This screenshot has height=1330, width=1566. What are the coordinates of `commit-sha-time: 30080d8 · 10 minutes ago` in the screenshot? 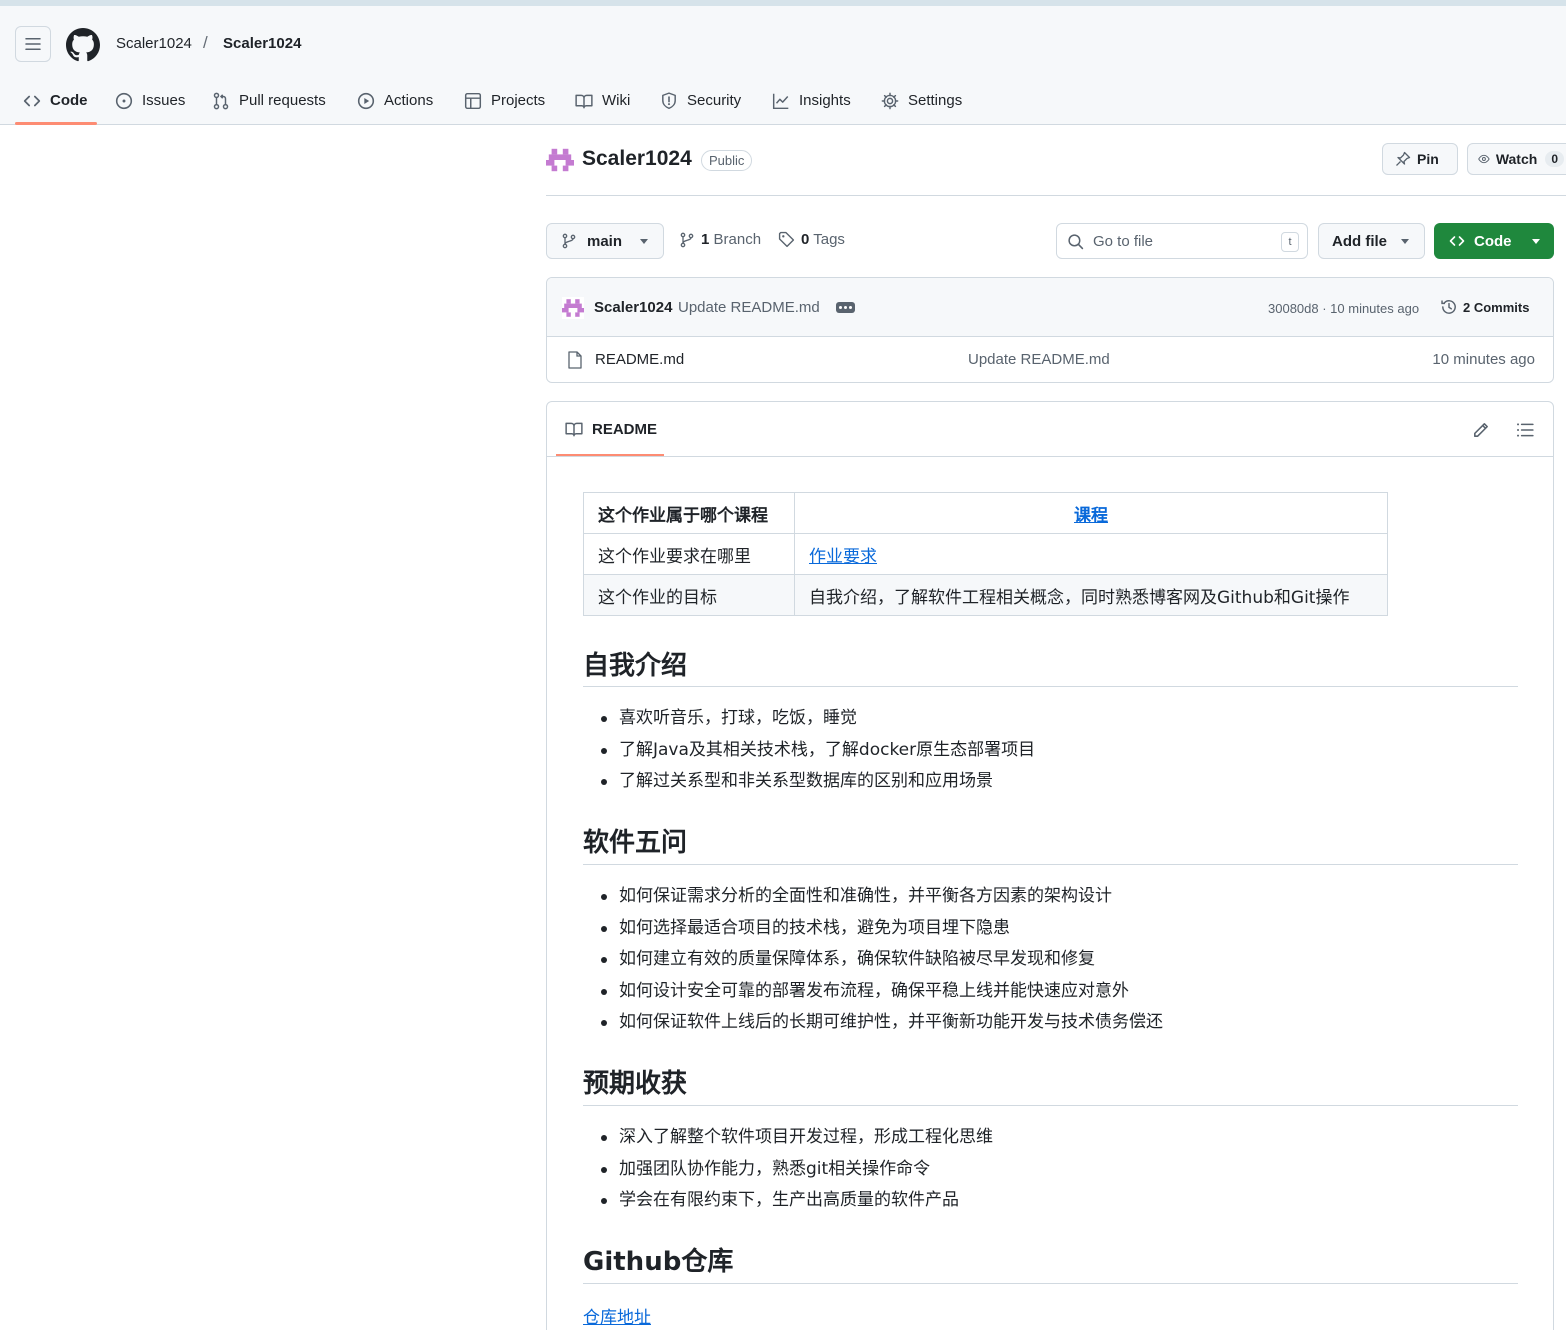 It's located at (1343, 308).